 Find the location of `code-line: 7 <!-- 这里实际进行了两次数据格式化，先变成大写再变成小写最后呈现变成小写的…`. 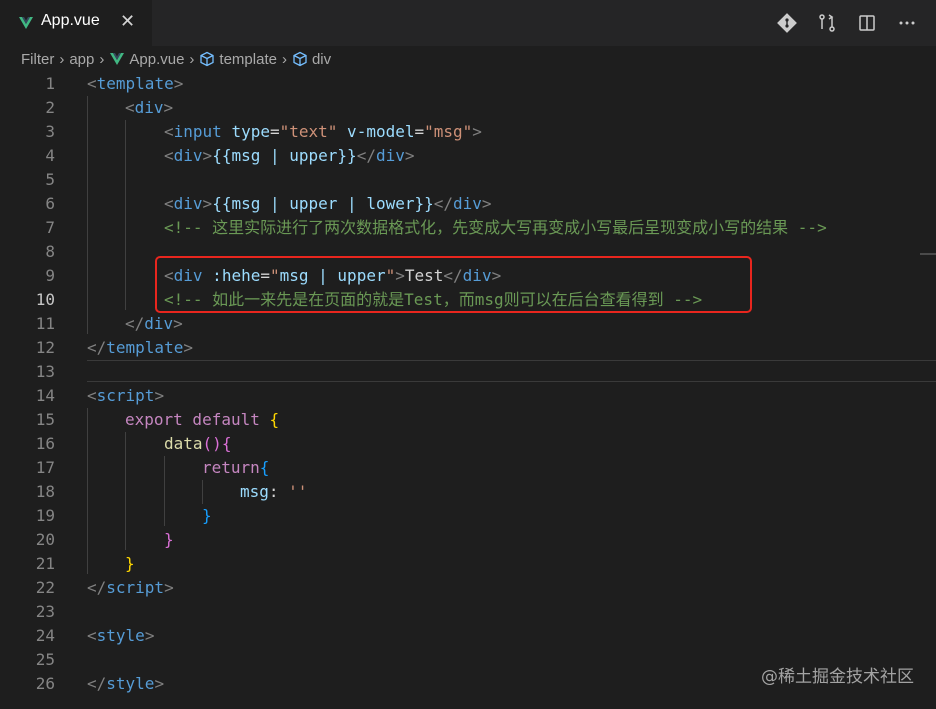

code-line: 7 <!-- 这里实际进行了两次数据格式化，先变成大写再变成小写最后呈现变成小写的… is located at coordinates (468, 228).